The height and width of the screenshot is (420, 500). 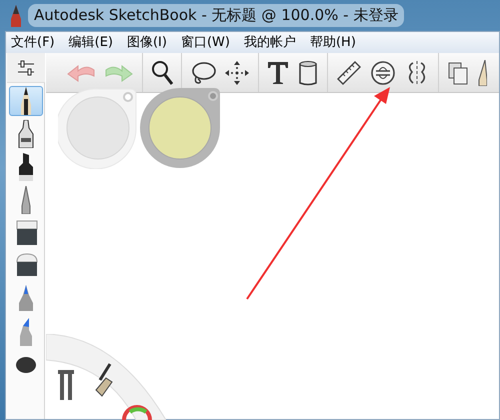 What do you see at coordinates (308, 73) in the screenshot?
I see `paint-bucket-icon` at bounding box center [308, 73].